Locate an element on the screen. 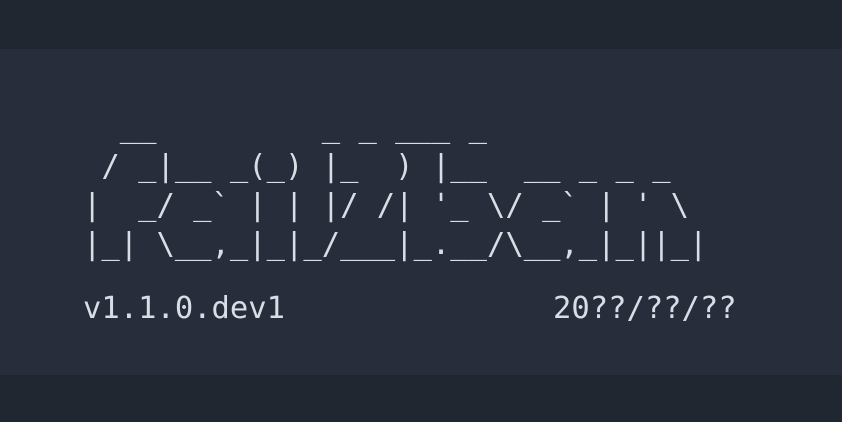  version-label: v1.1.0.dev1 is located at coordinates (184, 308).